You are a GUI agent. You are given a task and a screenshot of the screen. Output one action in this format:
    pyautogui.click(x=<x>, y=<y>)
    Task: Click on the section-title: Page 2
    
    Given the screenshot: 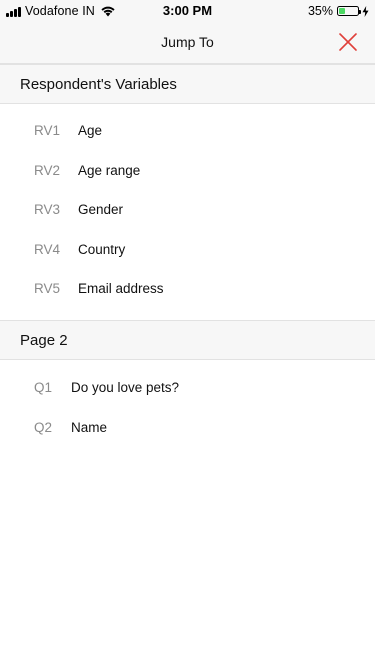 What is the action you would take?
    pyautogui.click(x=44, y=340)
    